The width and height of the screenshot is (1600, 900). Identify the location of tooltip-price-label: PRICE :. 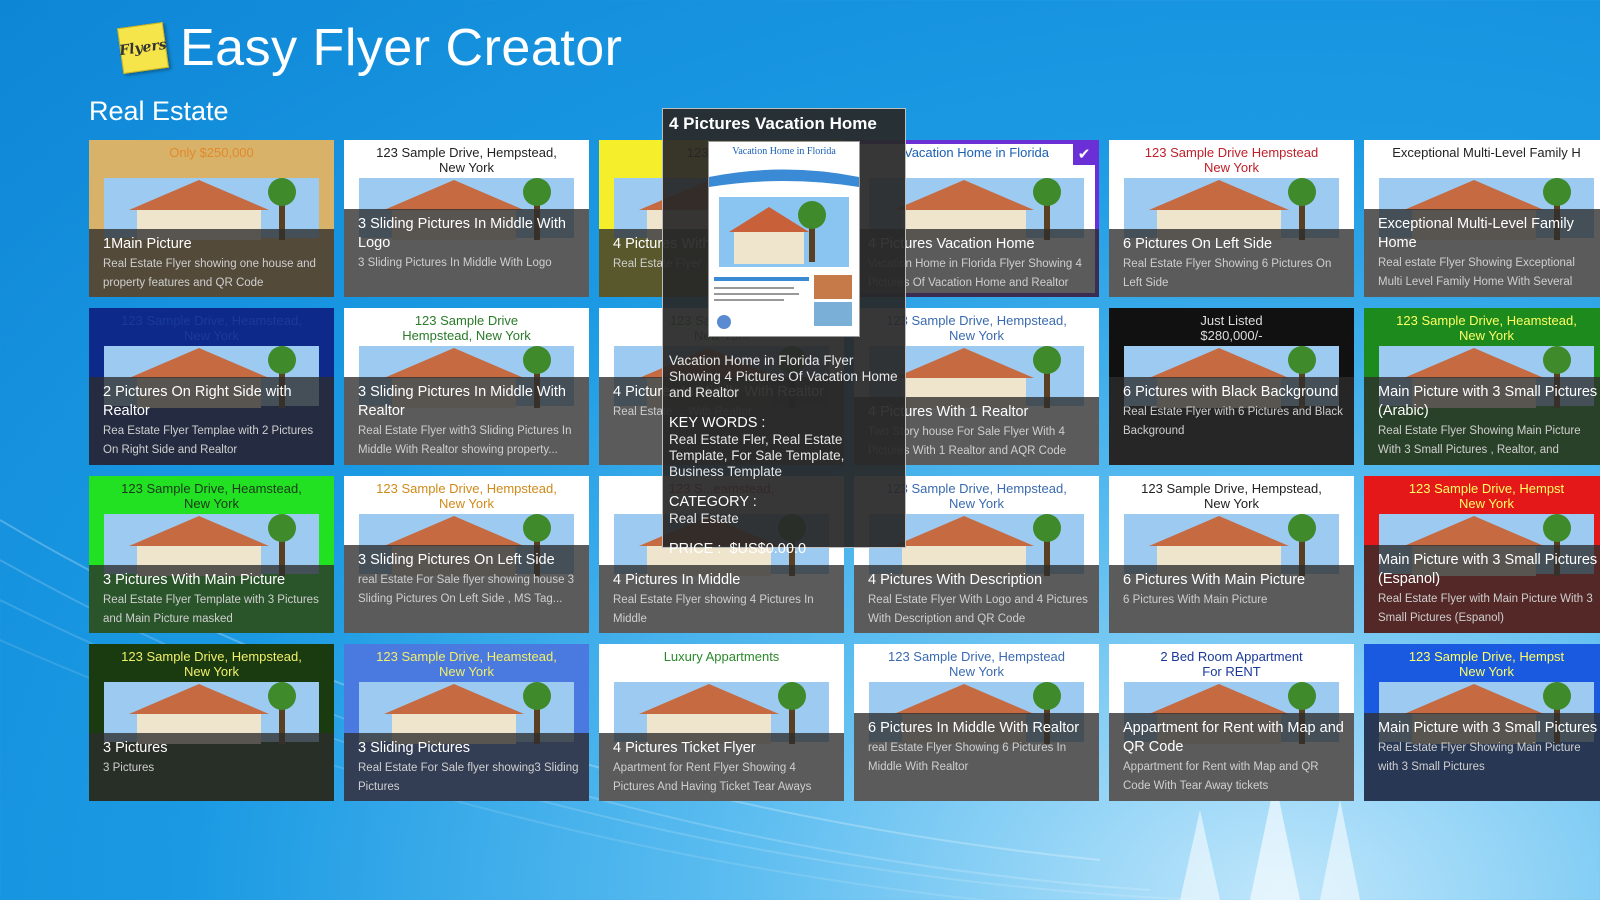
(695, 549).